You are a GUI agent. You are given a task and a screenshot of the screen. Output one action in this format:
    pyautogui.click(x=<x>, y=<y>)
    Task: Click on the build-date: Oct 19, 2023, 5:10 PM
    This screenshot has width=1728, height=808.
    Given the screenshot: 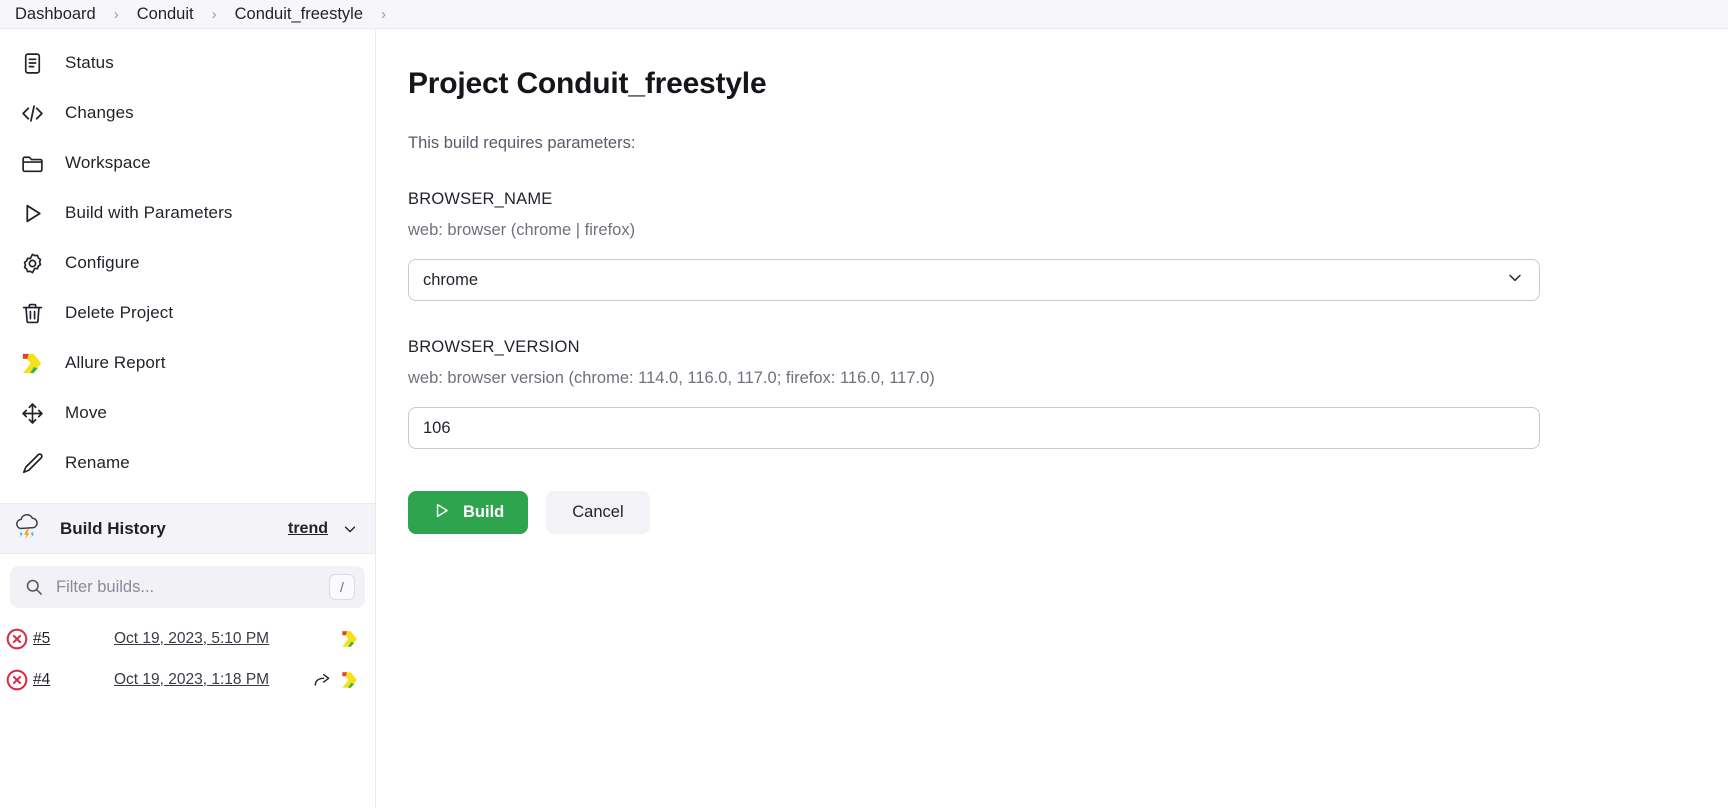 What is the action you would take?
    pyautogui.click(x=210, y=639)
    